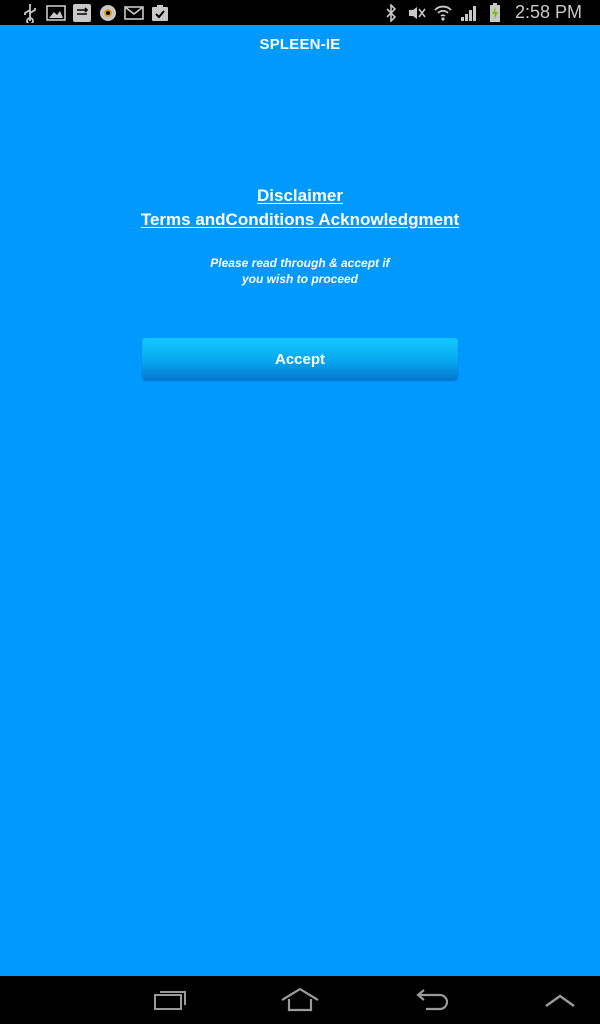 The width and height of the screenshot is (600, 1024). I want to click on usb-icon, so click(30, 13).